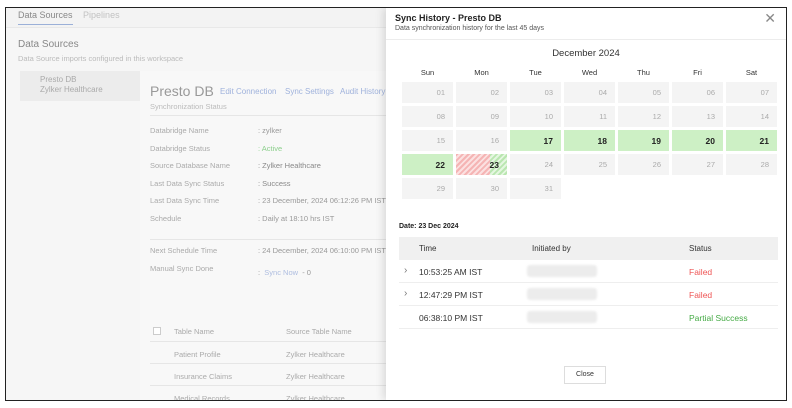 Image resolution: width=792 pixels, height=408 pixels. What do you see at coordinates (643, 140) in the screenshot?
I see `calendar-day: 19` at bounding box center [643, 140].